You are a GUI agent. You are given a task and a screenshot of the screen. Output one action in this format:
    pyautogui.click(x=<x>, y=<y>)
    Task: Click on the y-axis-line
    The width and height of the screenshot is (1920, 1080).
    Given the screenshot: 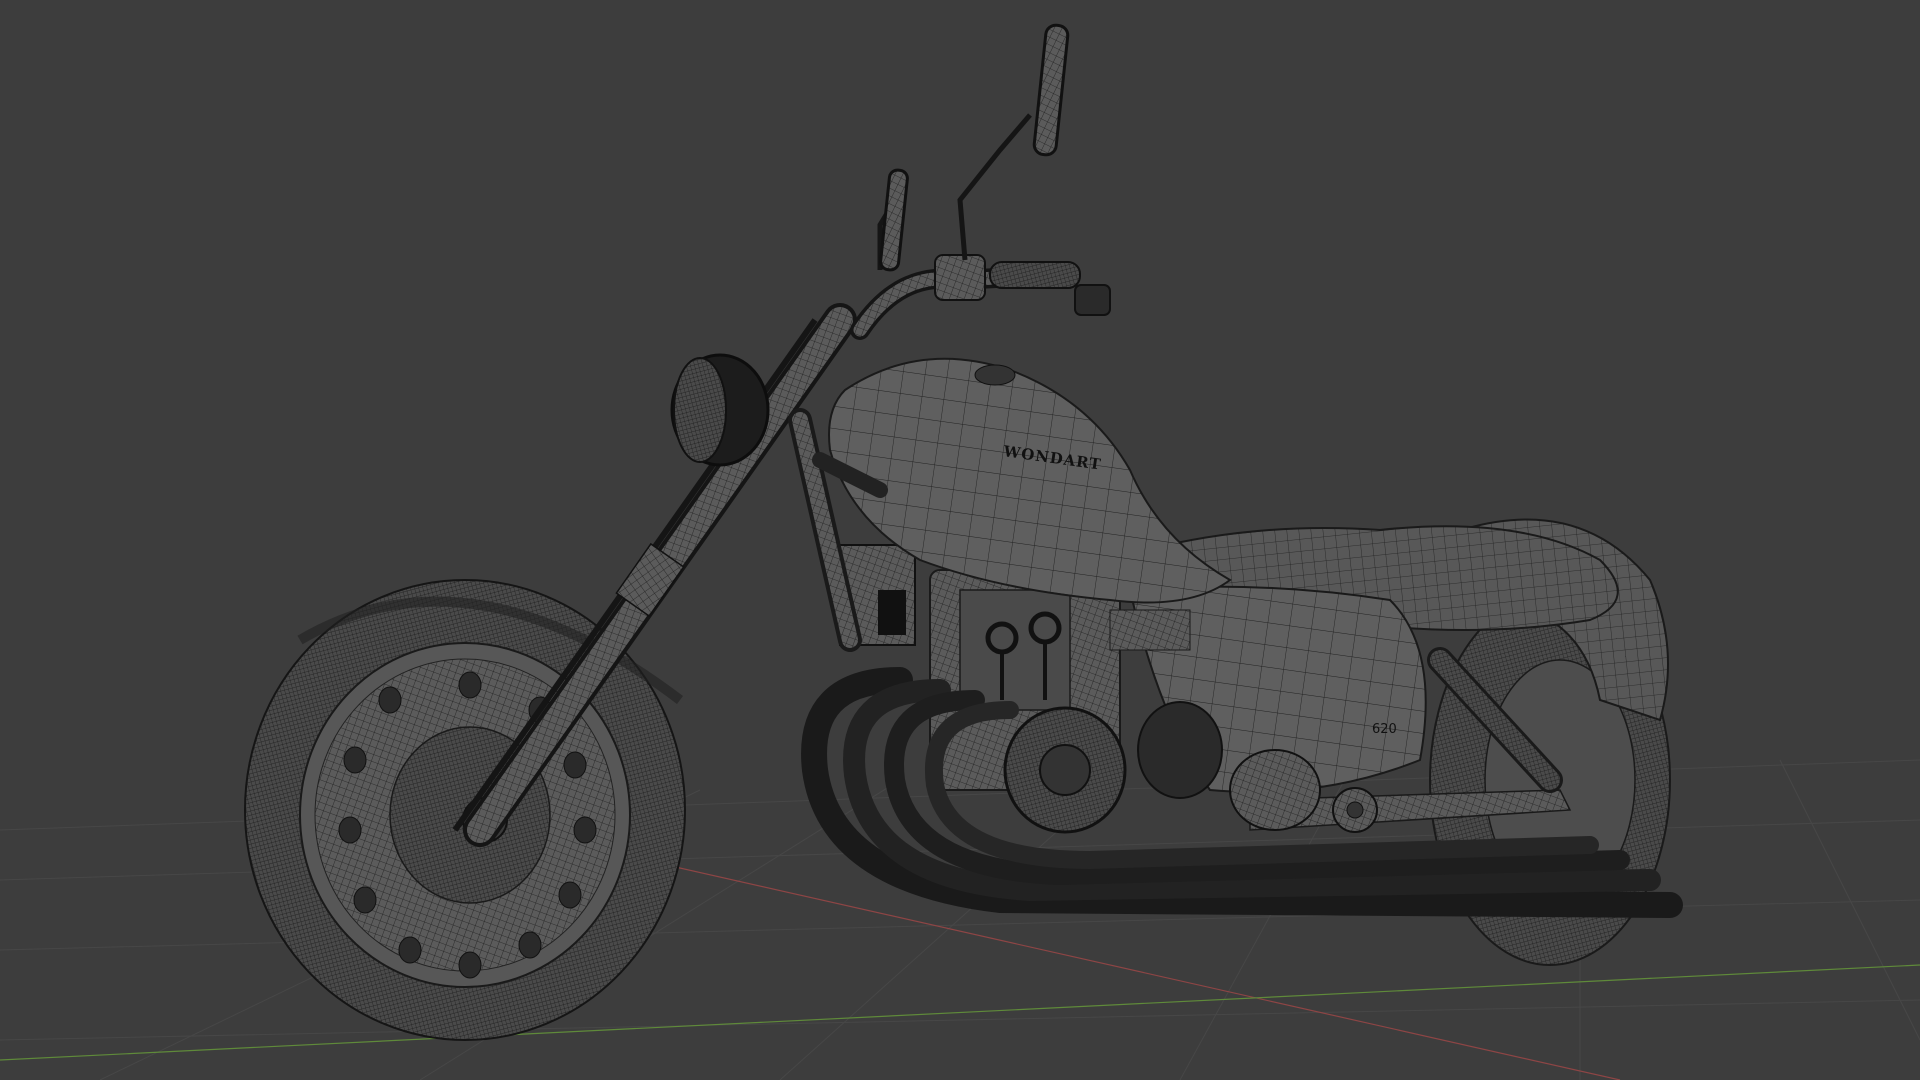 What is the action you would take?
    pyautogui.click(x=960, y=1012)
    